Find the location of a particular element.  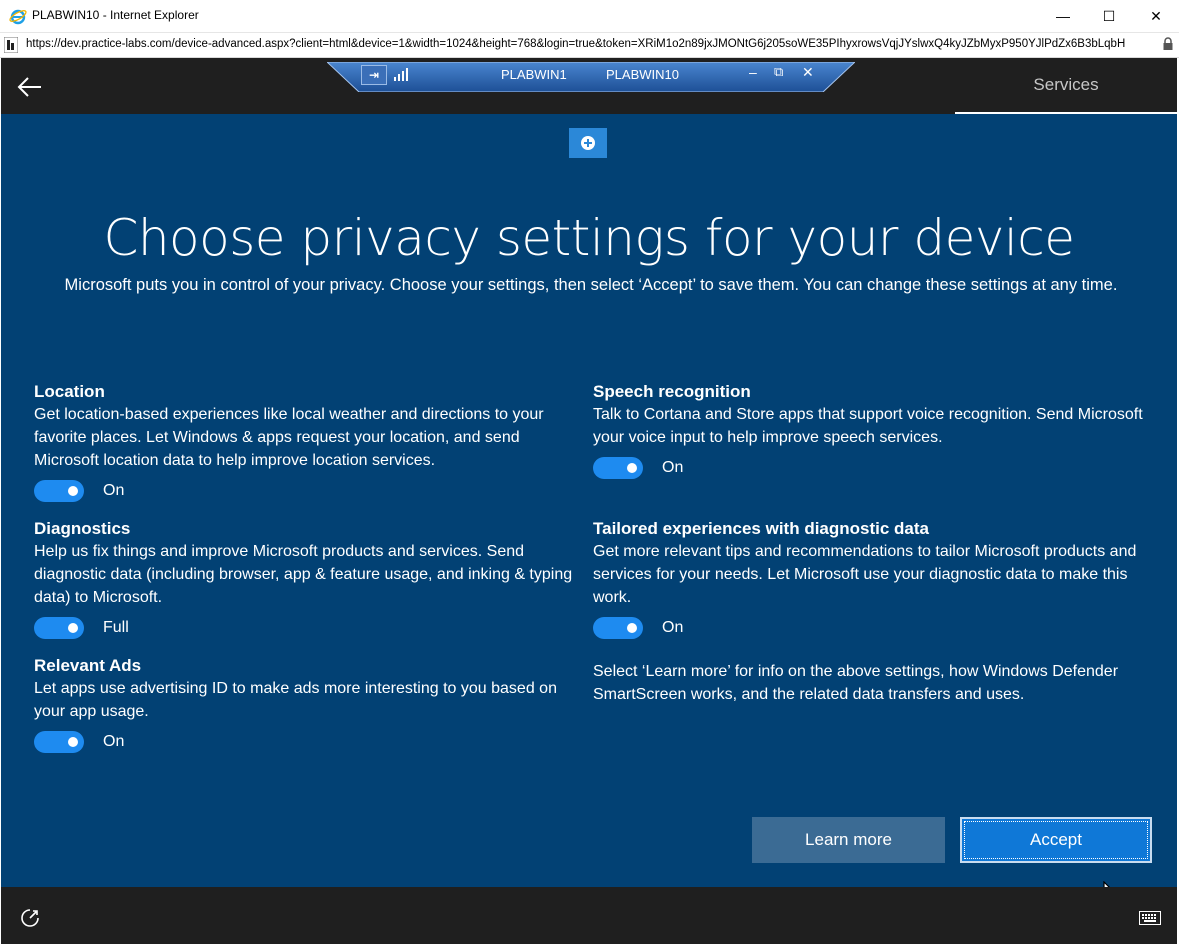

connection-title-left: PLABWIN1 is located at coordinates (534, 74).